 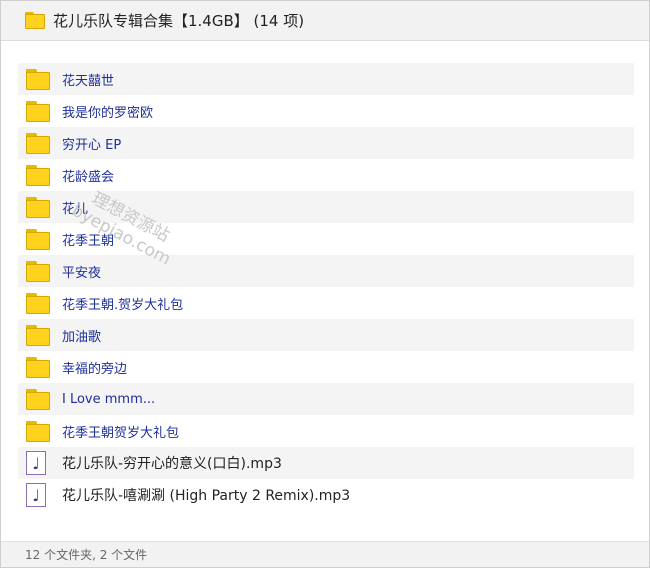 What do you see at coordinates (326, 431) in the screenshot?
I see `list-item: 花季王朝贺岁大礼包` at bounding box center [326, 431].